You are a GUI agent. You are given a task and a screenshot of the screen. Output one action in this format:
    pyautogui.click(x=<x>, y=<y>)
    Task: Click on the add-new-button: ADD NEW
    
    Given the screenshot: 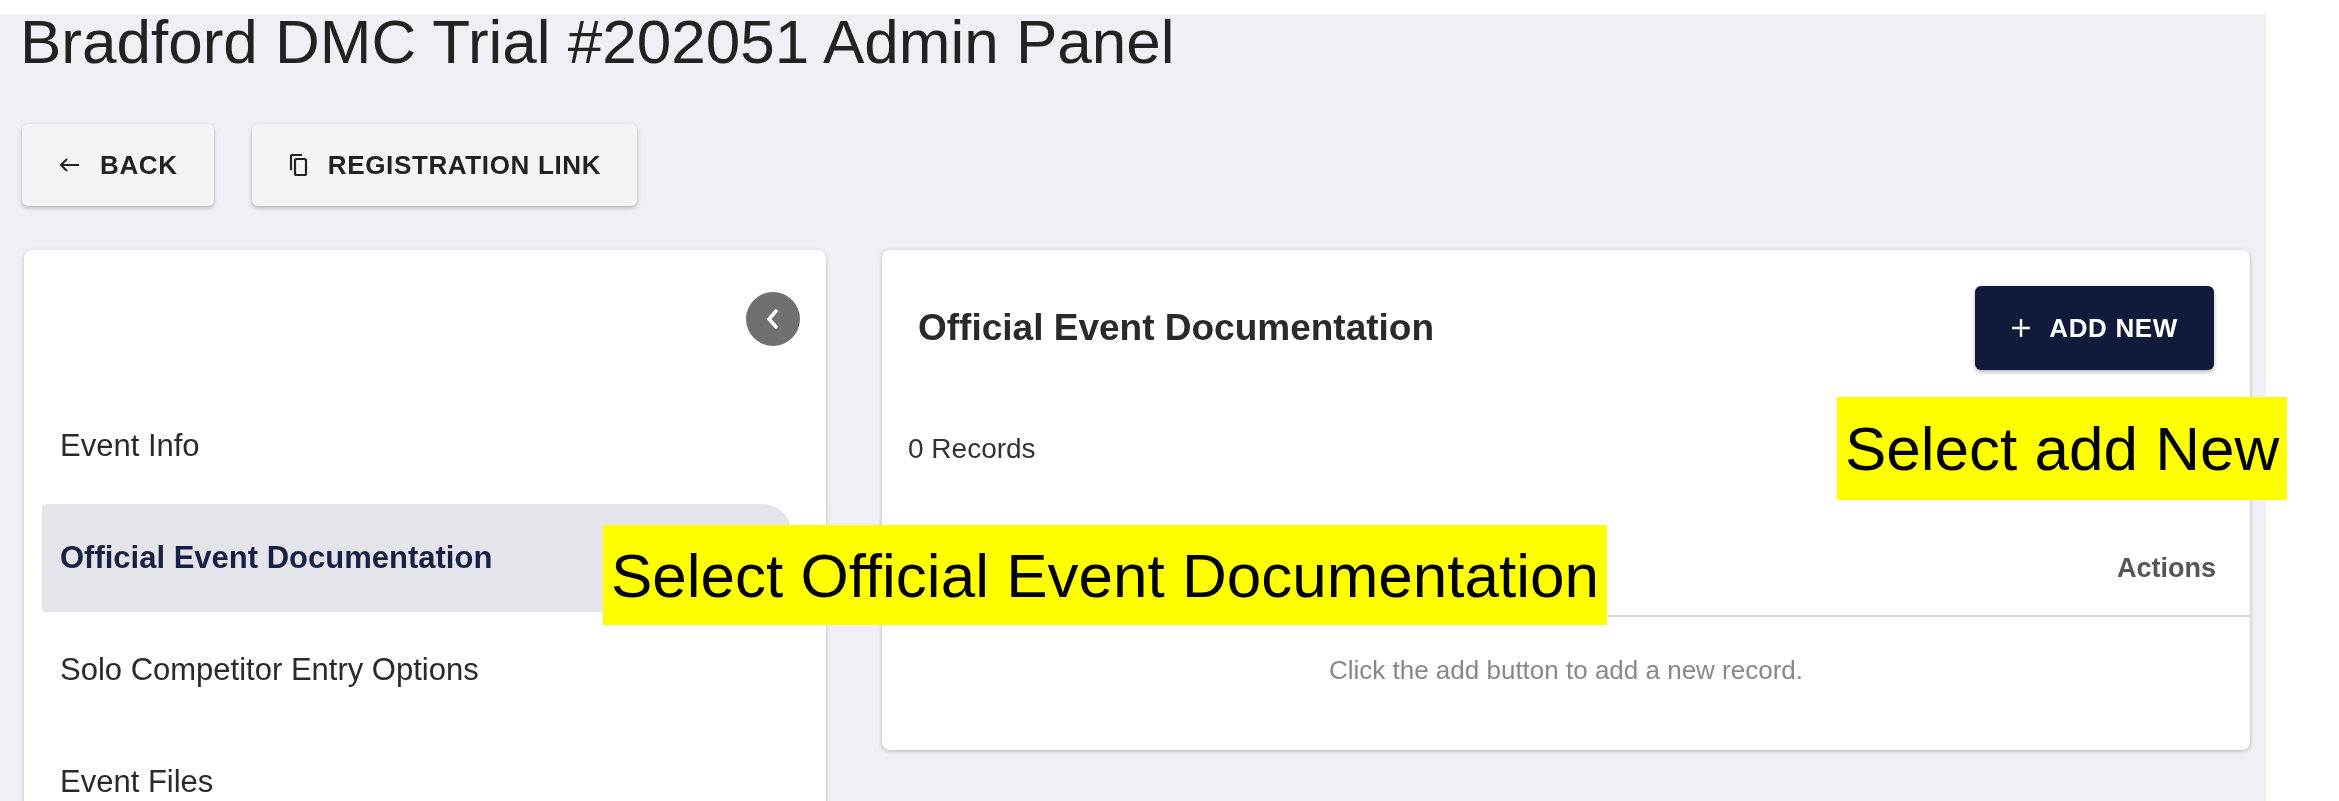 What is the action you would take?
    pyautogui.click(x=2094, y=328)
    